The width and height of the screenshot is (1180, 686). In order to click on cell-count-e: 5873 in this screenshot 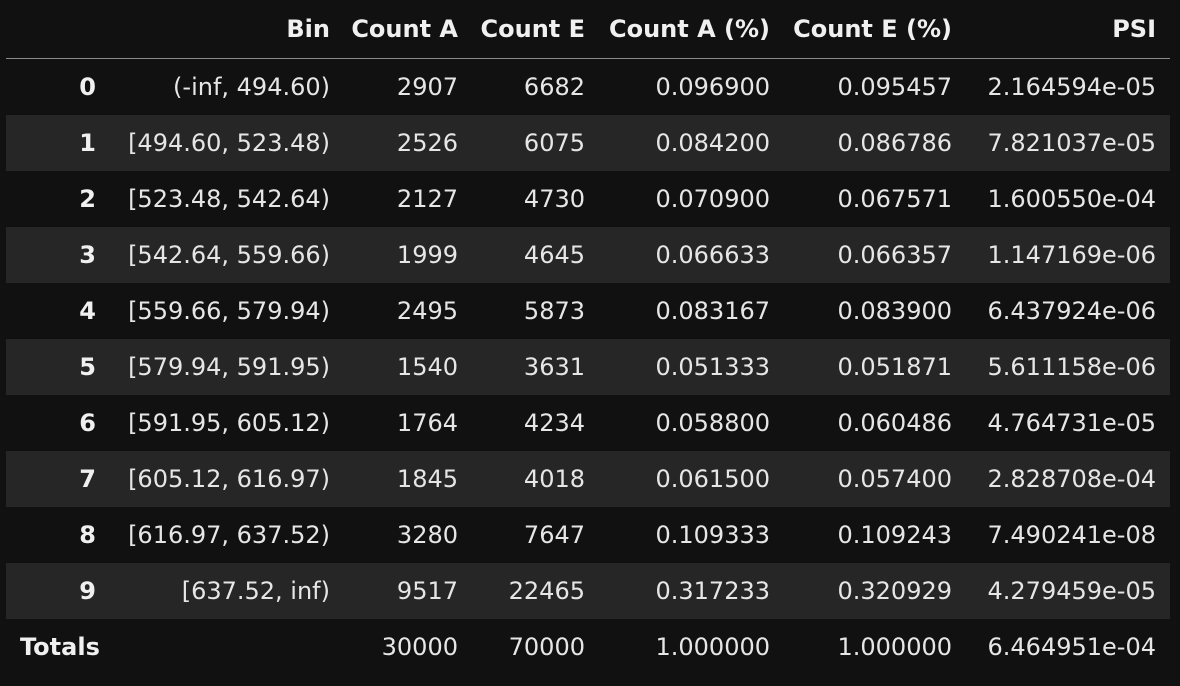, I will do `click(554, 311)`.